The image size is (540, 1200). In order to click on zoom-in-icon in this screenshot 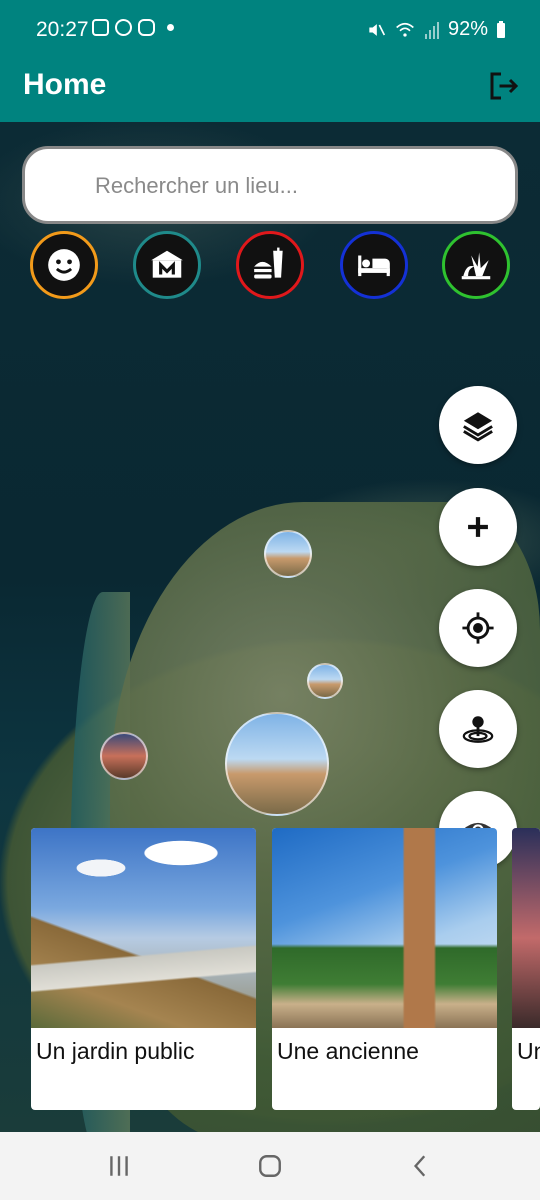, I will do `click(478, 527)`.